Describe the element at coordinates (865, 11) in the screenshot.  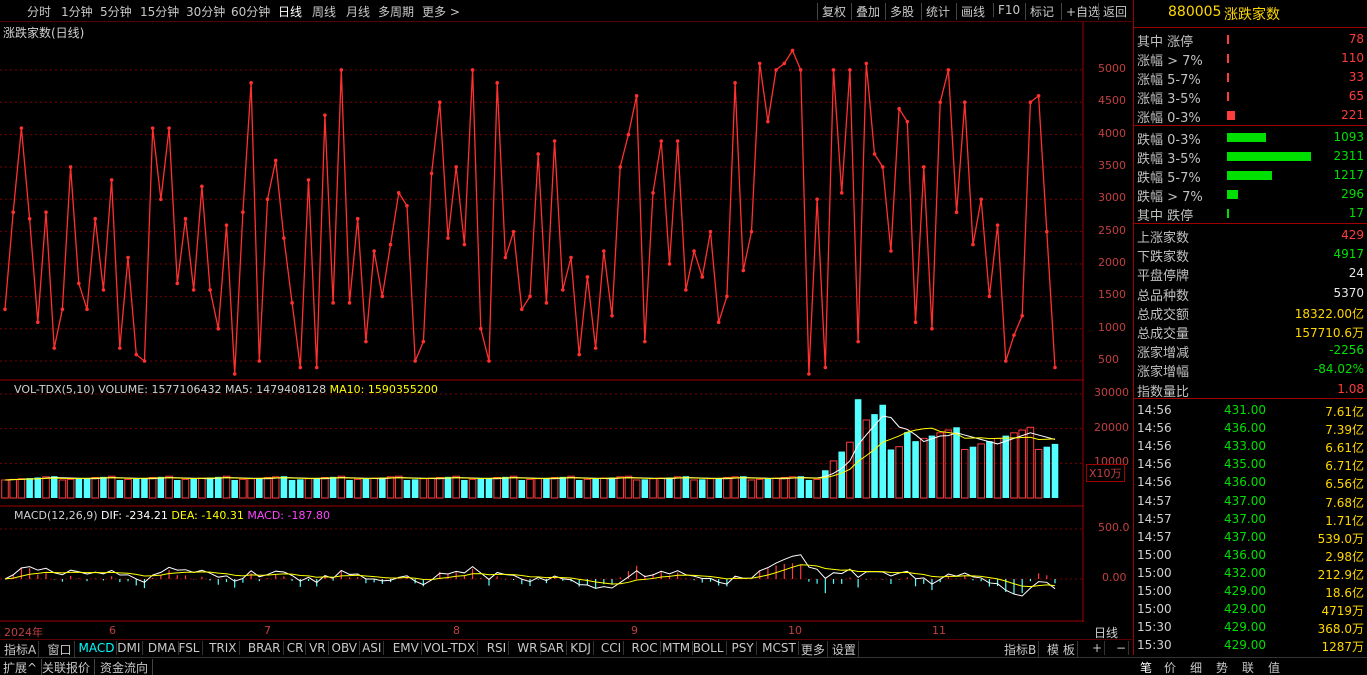
I see `toolbar-button: 叠加` at that location.